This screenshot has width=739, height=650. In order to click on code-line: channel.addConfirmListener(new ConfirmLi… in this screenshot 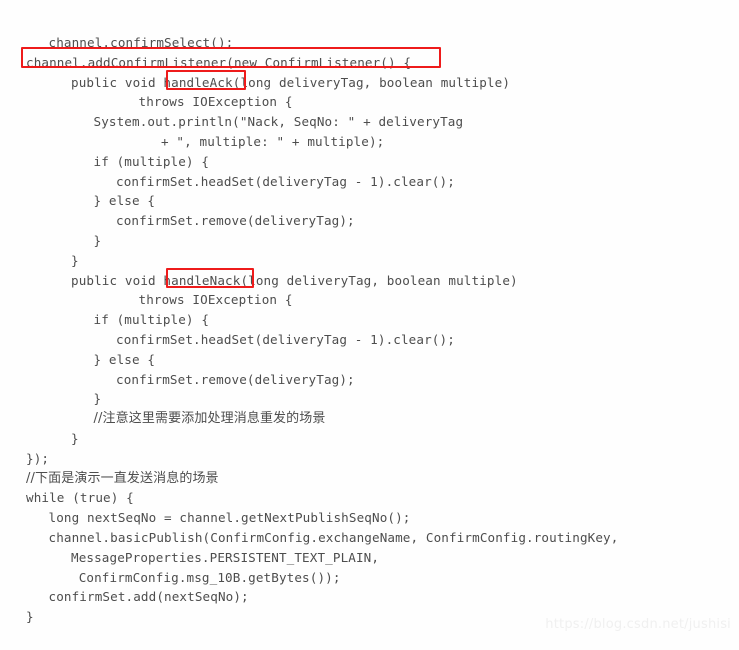, I will do `click(219, 62)`.